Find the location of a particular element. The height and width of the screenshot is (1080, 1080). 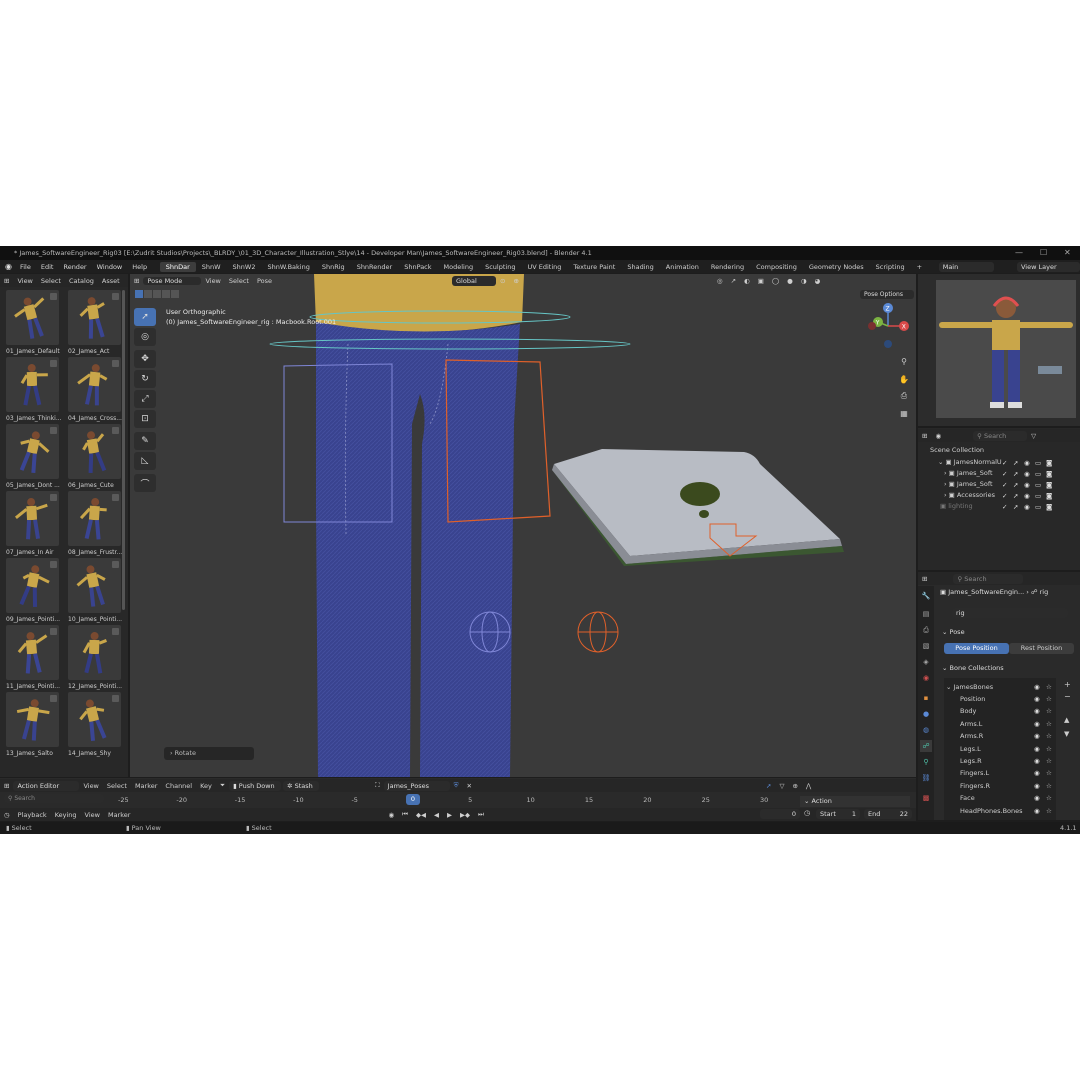

perspective-grid-icon: ▦ is located at coordinates (904, 413).